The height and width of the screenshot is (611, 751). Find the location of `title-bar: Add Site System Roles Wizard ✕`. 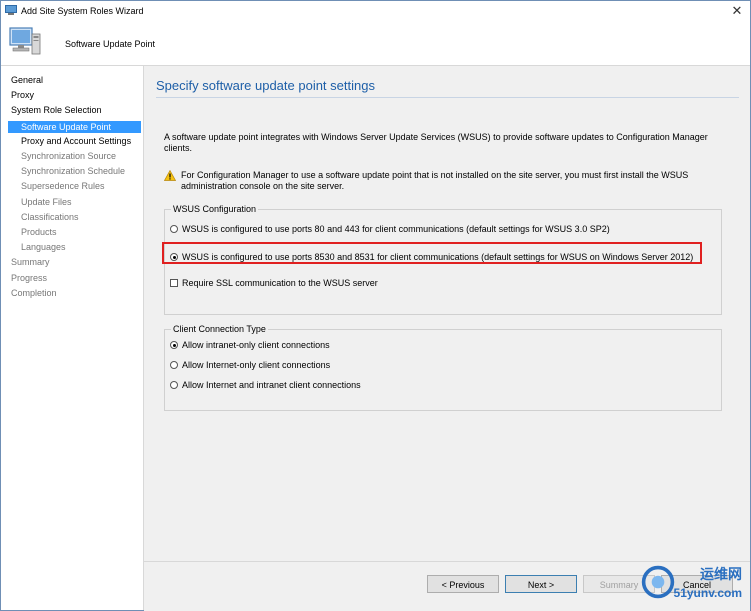

title-bar: Add Site System Roles Wizard ✕ is located at coordinates (375, 11).